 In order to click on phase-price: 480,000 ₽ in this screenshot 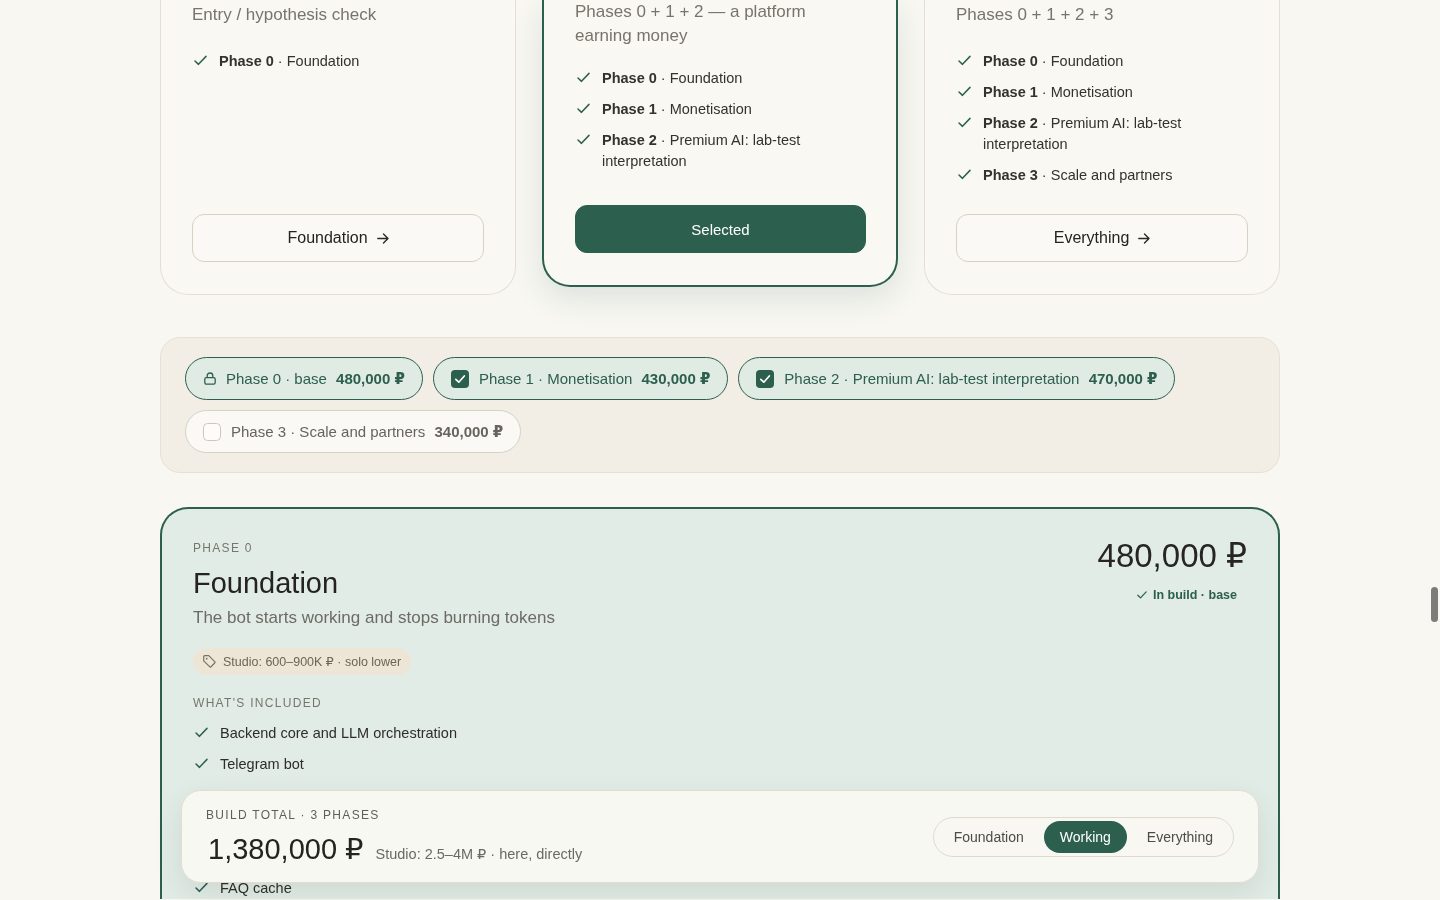, I will do `click(1172, 556)`.